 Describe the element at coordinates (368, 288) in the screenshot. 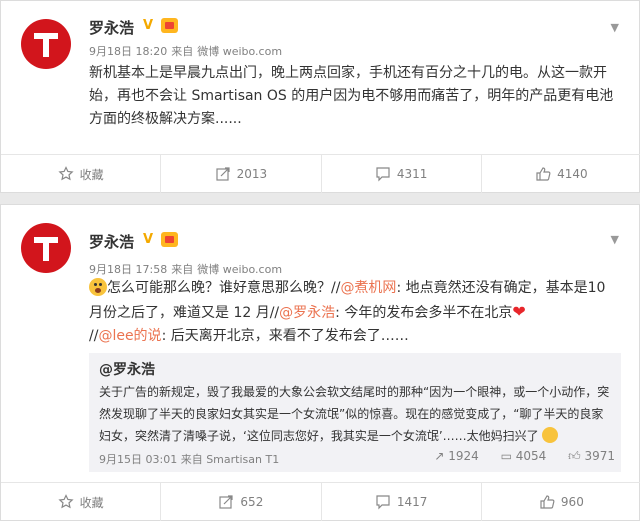

I see `mention-link: @煮机网` at that location.